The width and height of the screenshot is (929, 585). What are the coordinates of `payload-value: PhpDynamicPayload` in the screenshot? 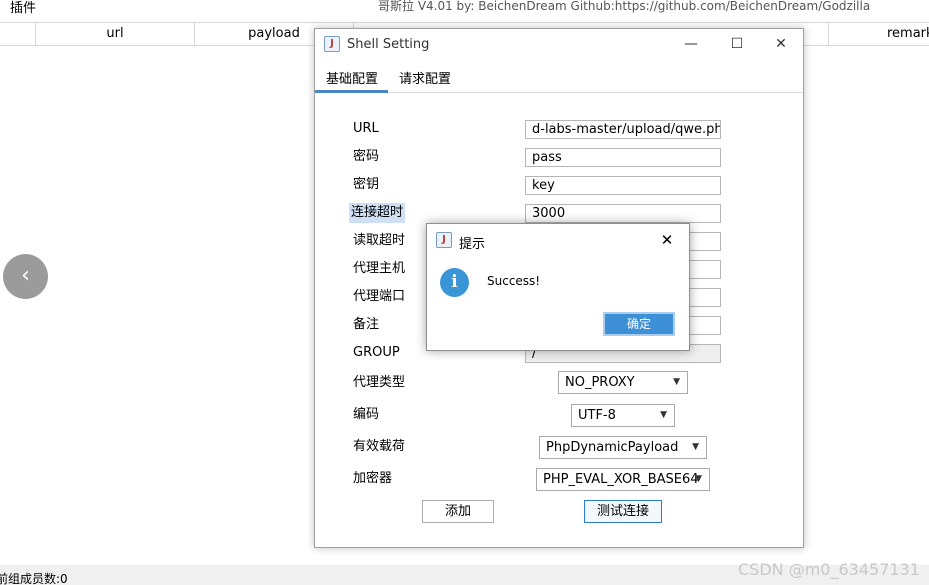 It's located at (612, 447).